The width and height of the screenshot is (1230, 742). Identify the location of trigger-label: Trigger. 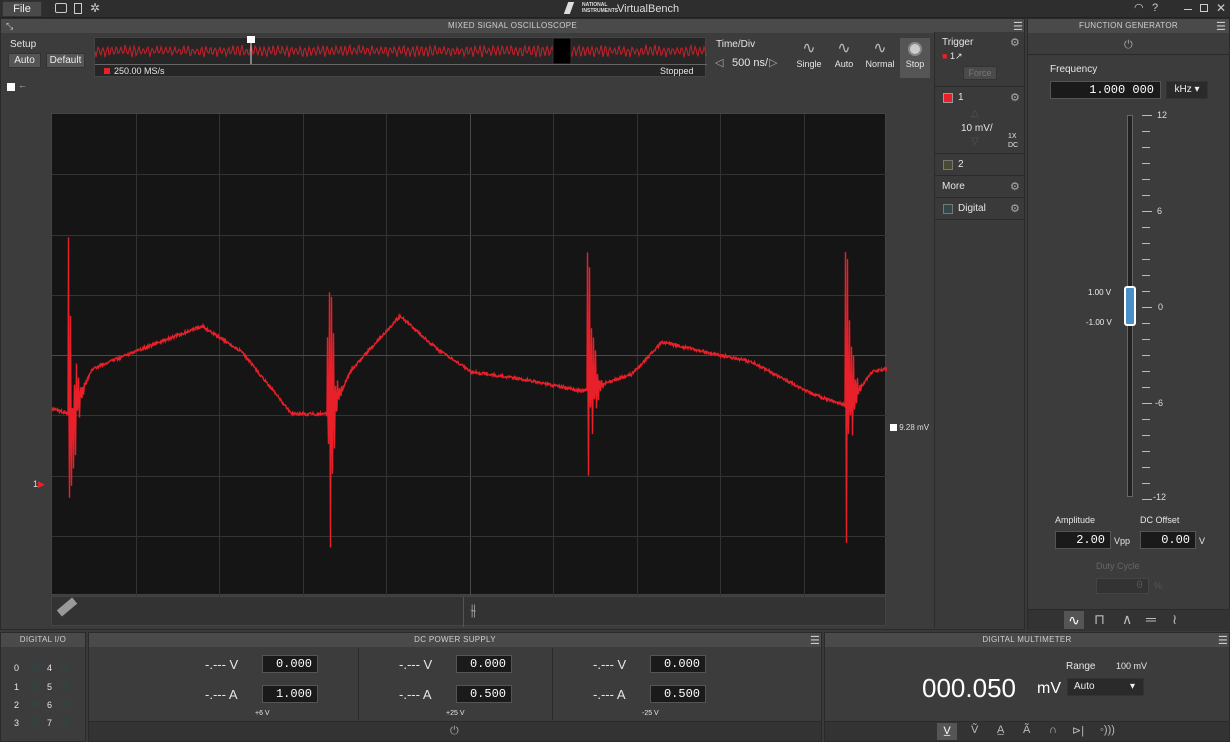
(958, 42).